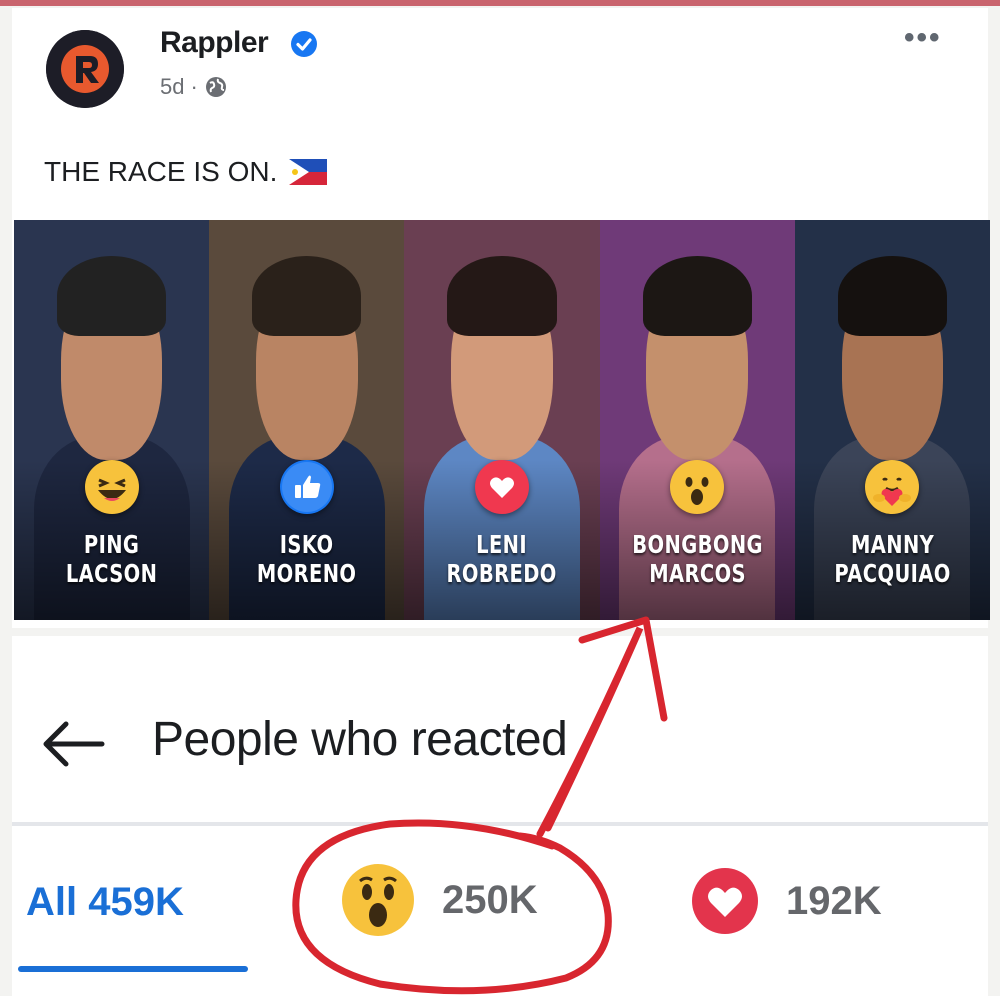 The width and height of the screenshot is (1000, 996). Describe the element at coordinates (500, 3) in the screenshot. I see `top-border` at that location.